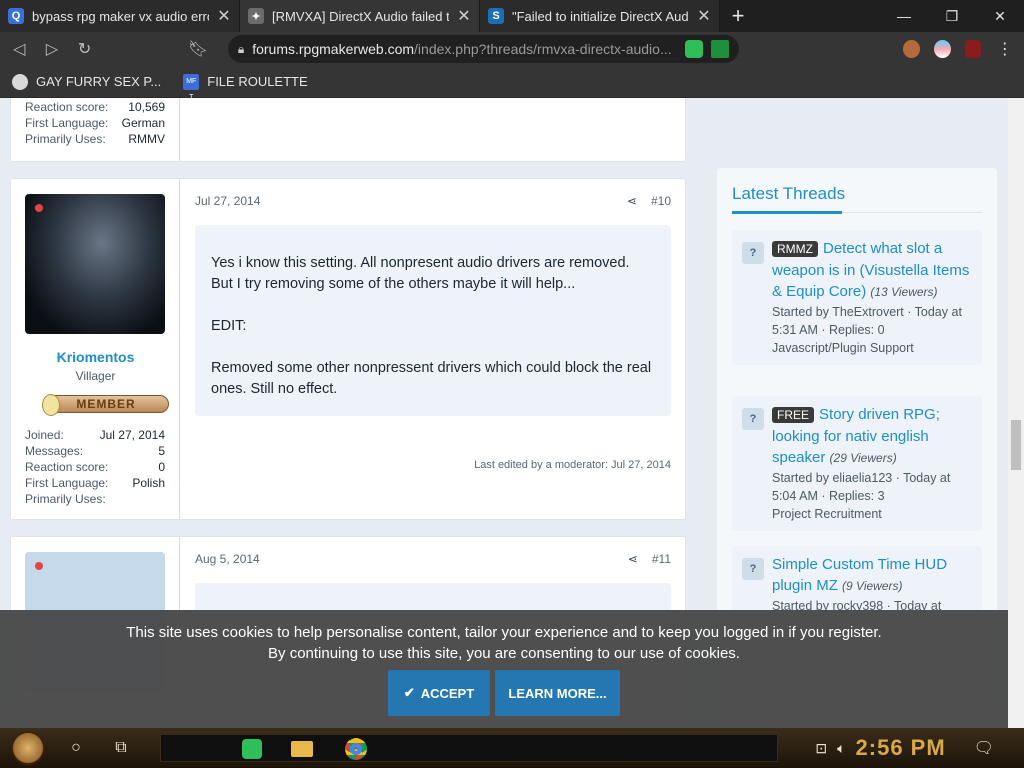 The height and width of the screenshot is (768, 1024). What do you see at coordinates (245, 87) in the screenshot?
I see `bookmark-item: MF T FILE ROULETTE` at bounding box center [245, 87].